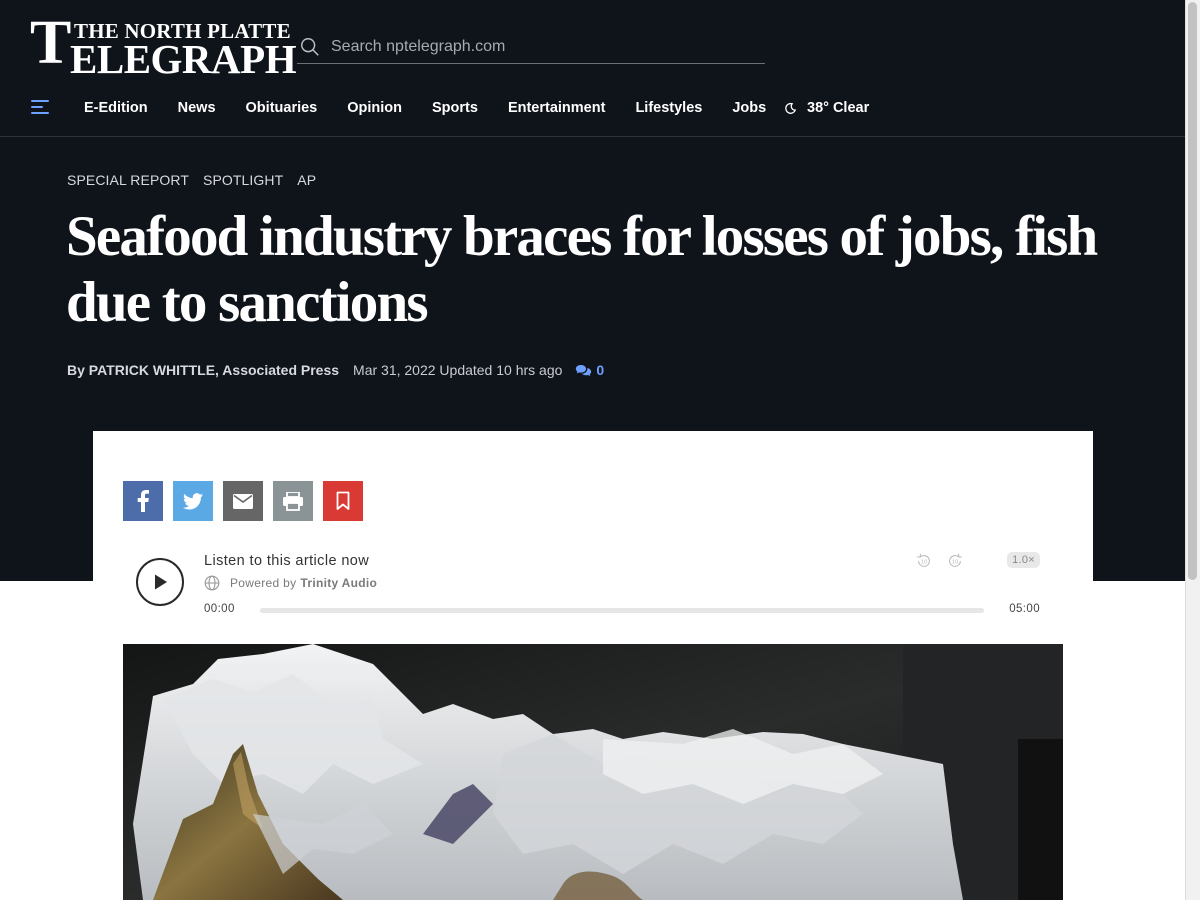  I want to click on logo-main-text: ELEGRAPH, so click(183, 59).